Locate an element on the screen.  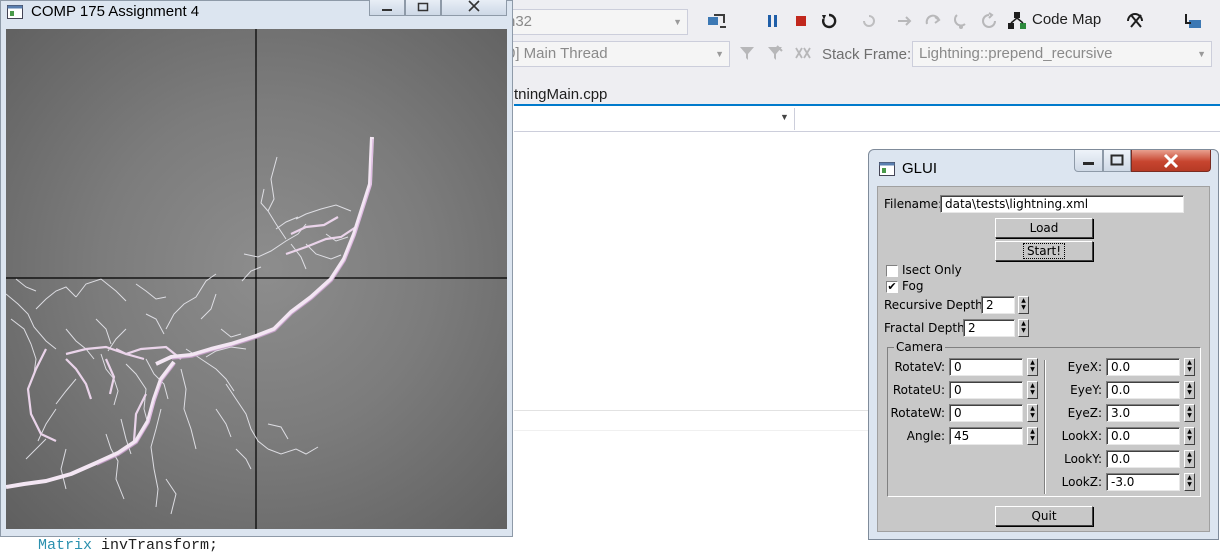
code-map-label: Code Map is located at coordinates (1066, 19).